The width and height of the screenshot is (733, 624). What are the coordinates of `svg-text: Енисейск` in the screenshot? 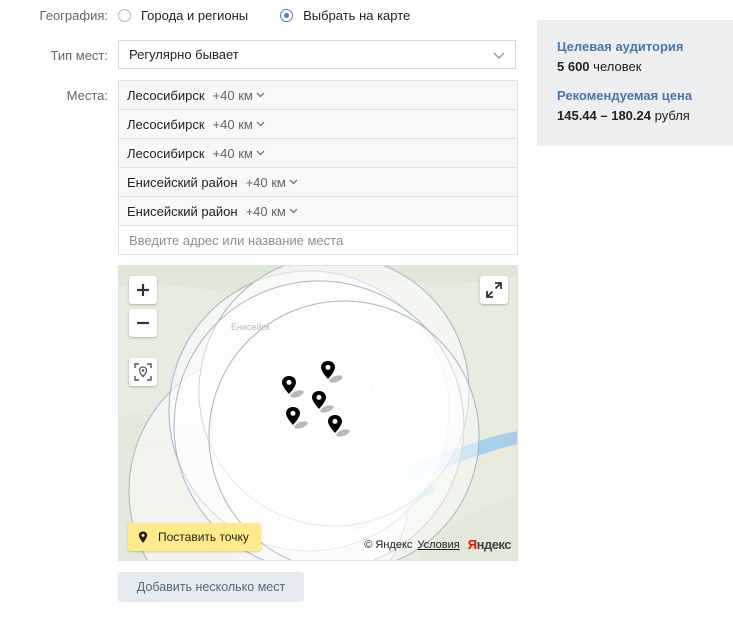 It's located at (250, 327).